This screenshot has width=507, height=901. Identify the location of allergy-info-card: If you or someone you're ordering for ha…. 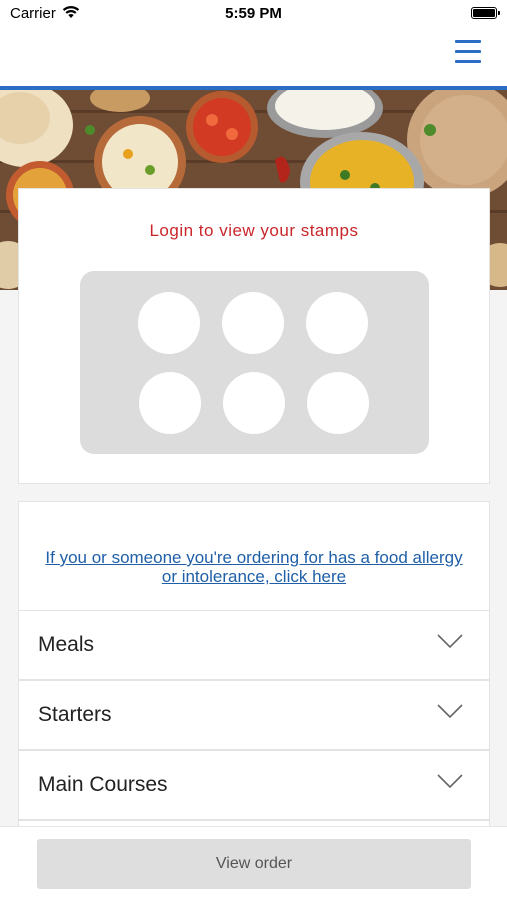
(254, 556).